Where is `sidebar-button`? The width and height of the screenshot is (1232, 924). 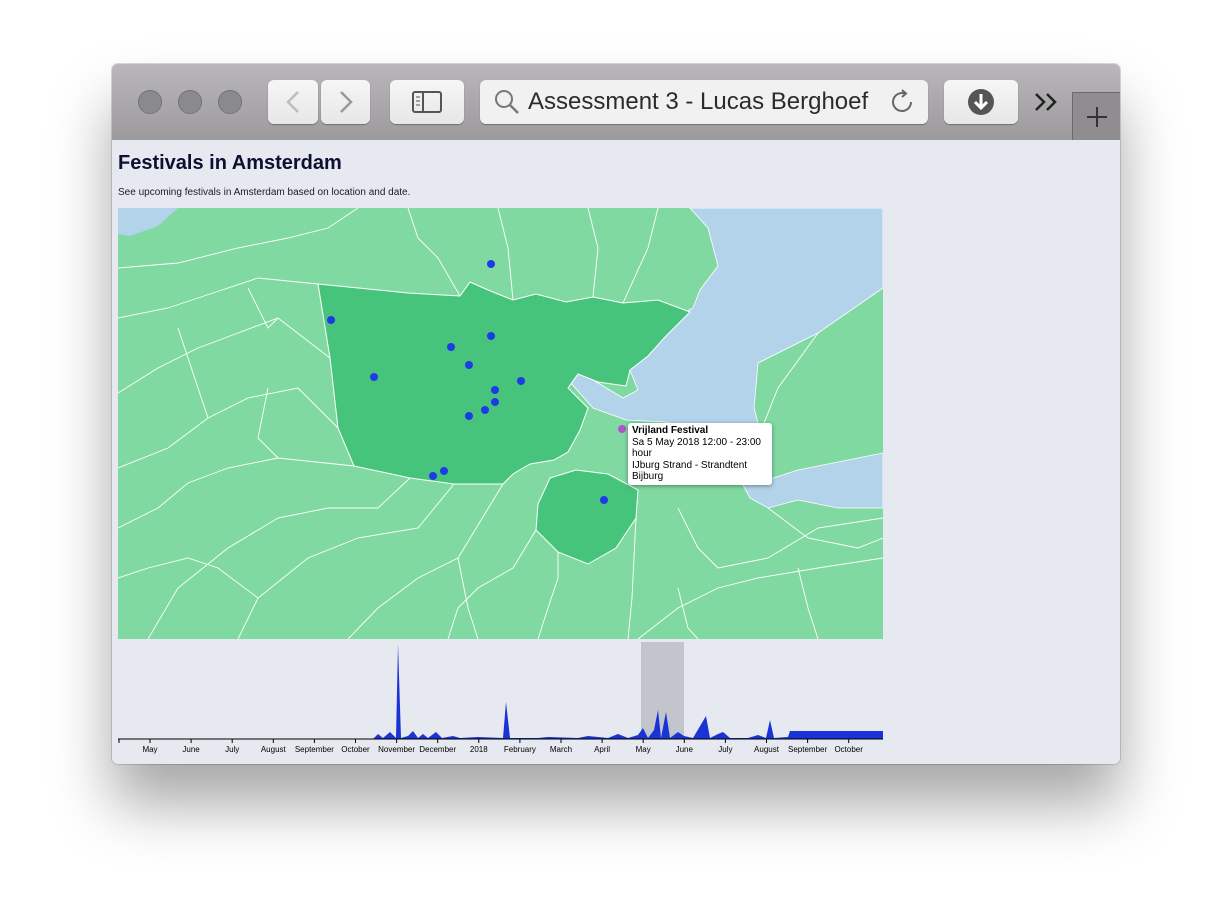 sidebar-button is located at coordinates (427, 102).